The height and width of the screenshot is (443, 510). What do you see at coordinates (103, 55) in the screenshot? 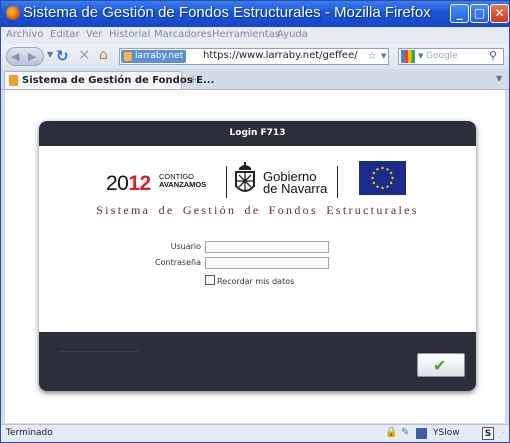
I see `home-icon: ⌂` at bounding box center [103, 55].